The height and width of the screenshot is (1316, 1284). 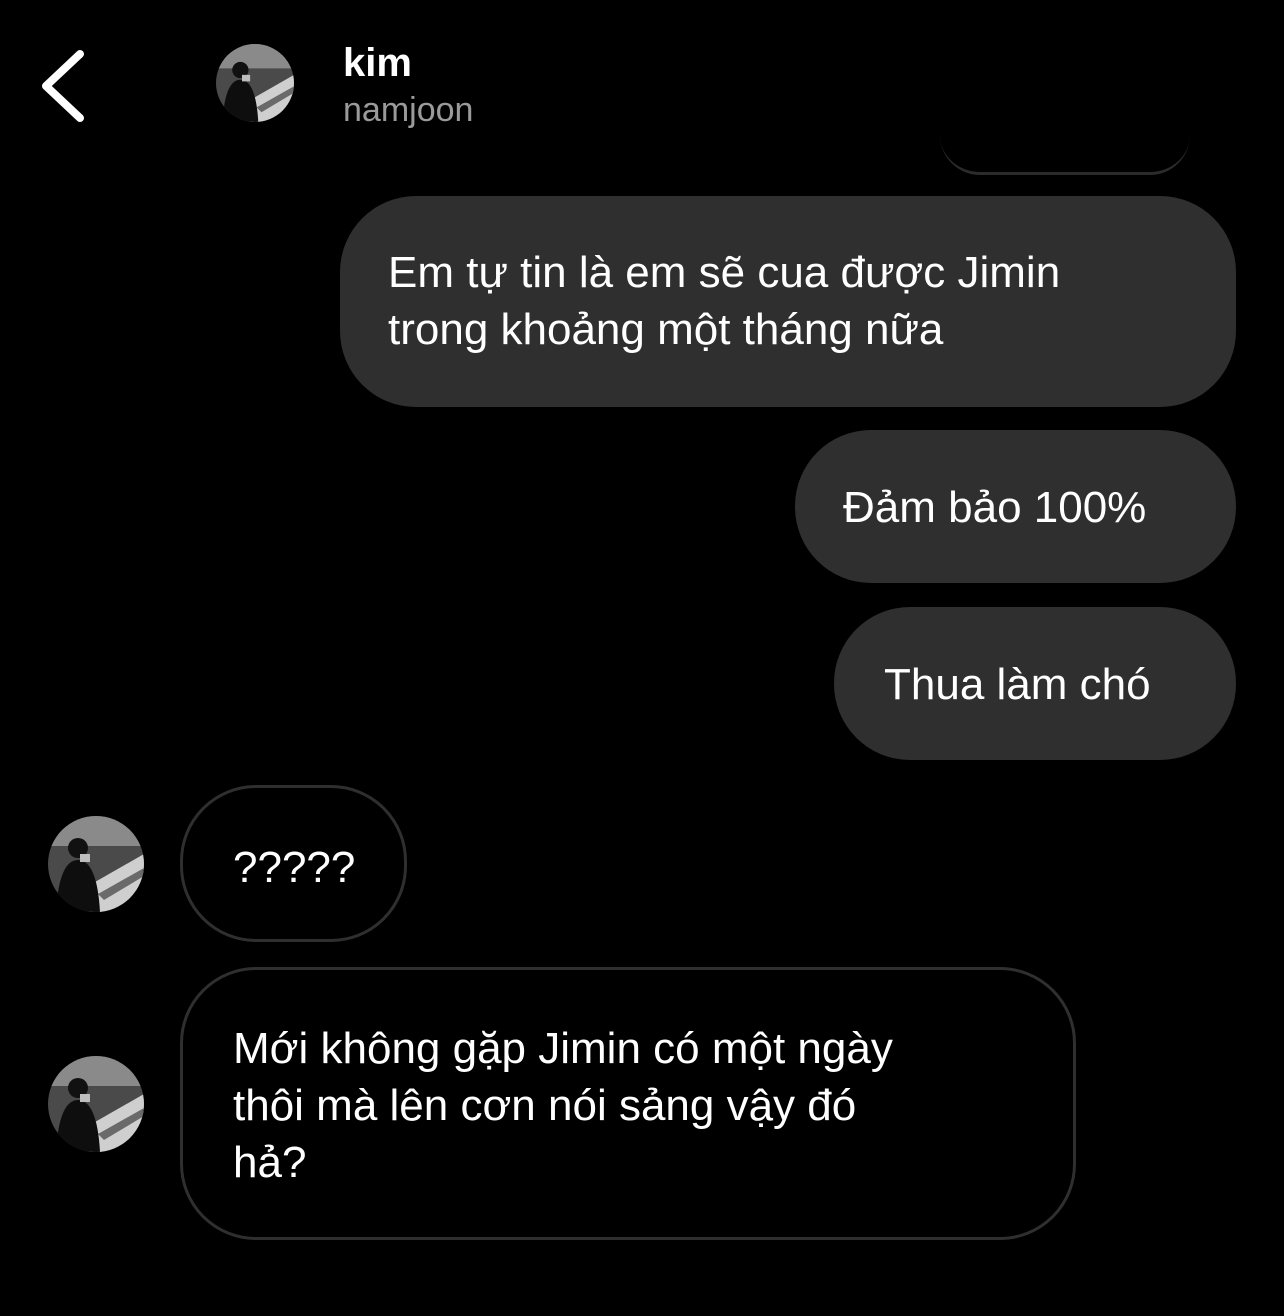 What do you see at coordinates (1035, 683) in the screenshot?
I see `sent-message: Thua làm chó` at bounding box center [1035, 683].